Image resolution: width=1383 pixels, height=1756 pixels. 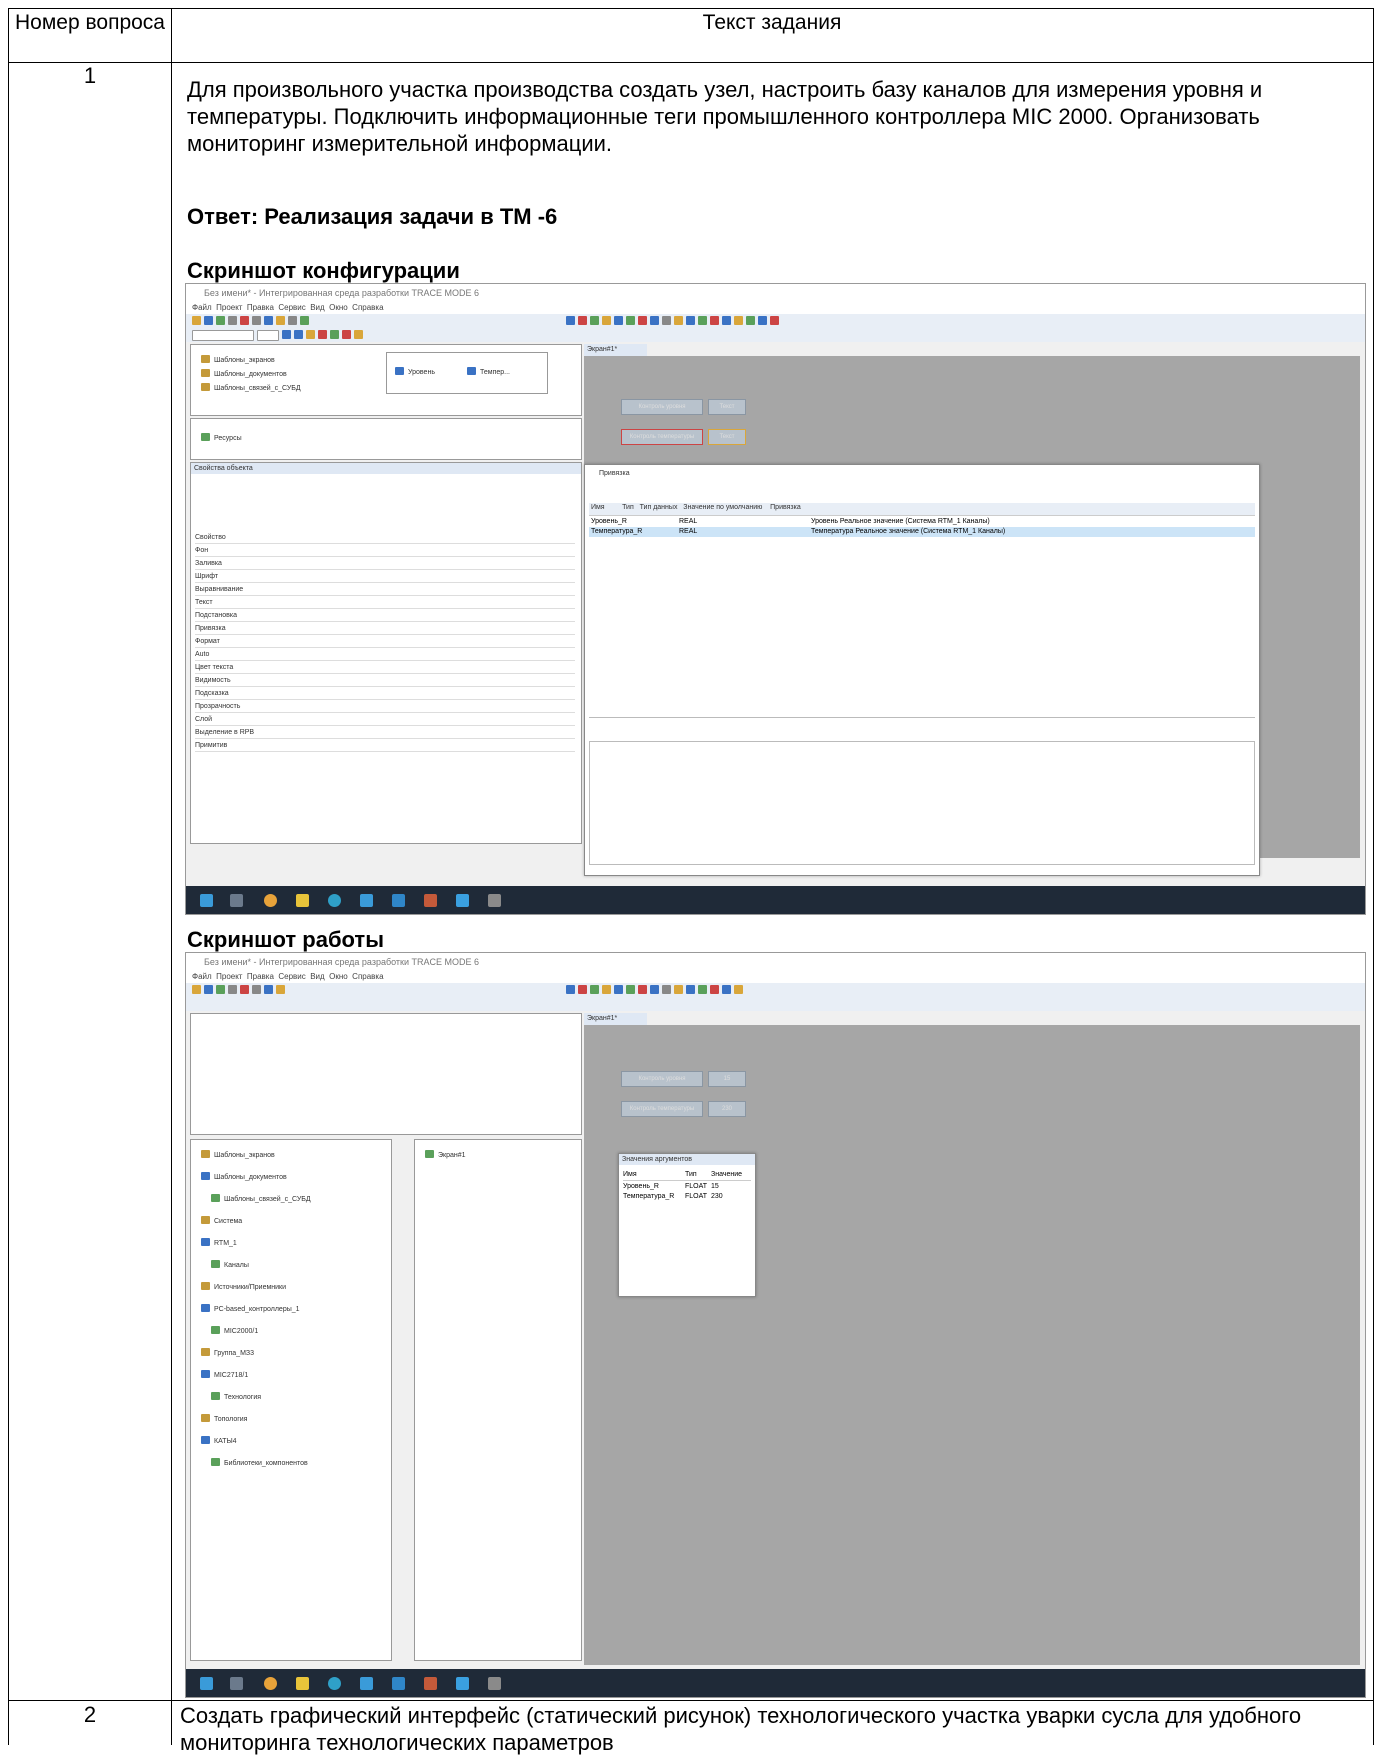 What do you see at coordinates (243, 1287) in the screenshot?
I see `tree-item: Источники/Приемники` at bounding box center [243, 1287].